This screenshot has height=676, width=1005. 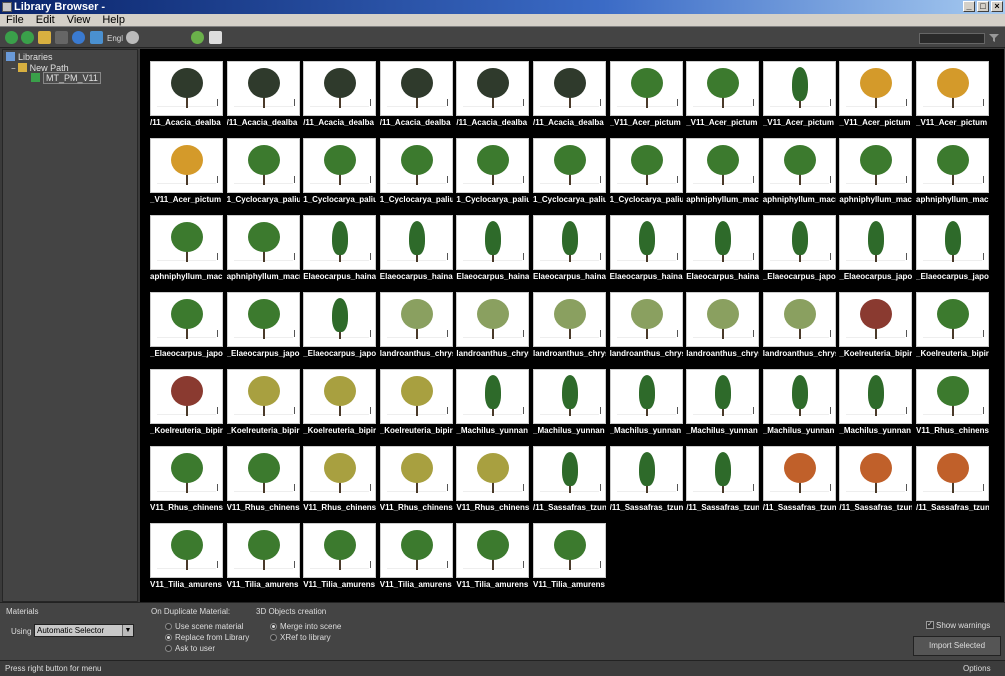 I want to click on search-input, so click(x=952, y=38).